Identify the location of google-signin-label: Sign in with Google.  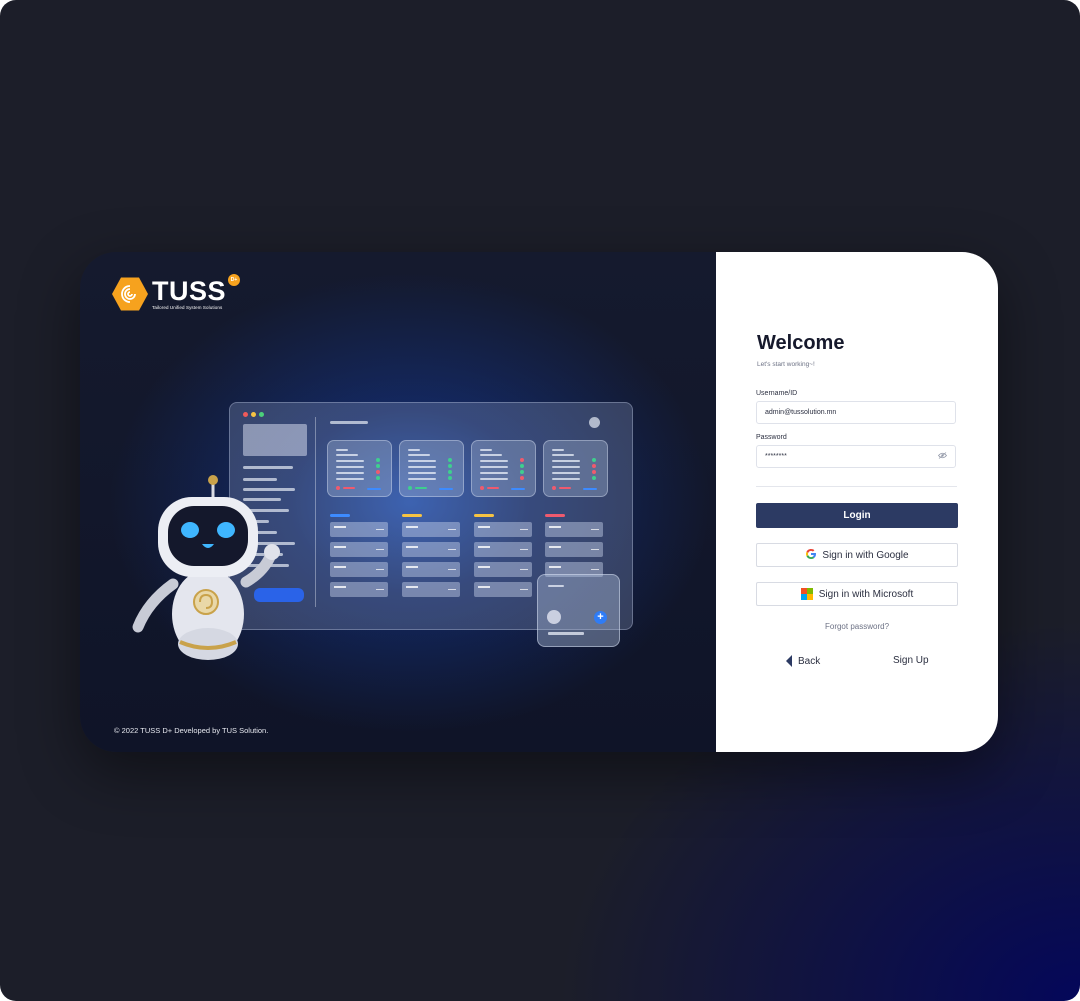
(865, 555).